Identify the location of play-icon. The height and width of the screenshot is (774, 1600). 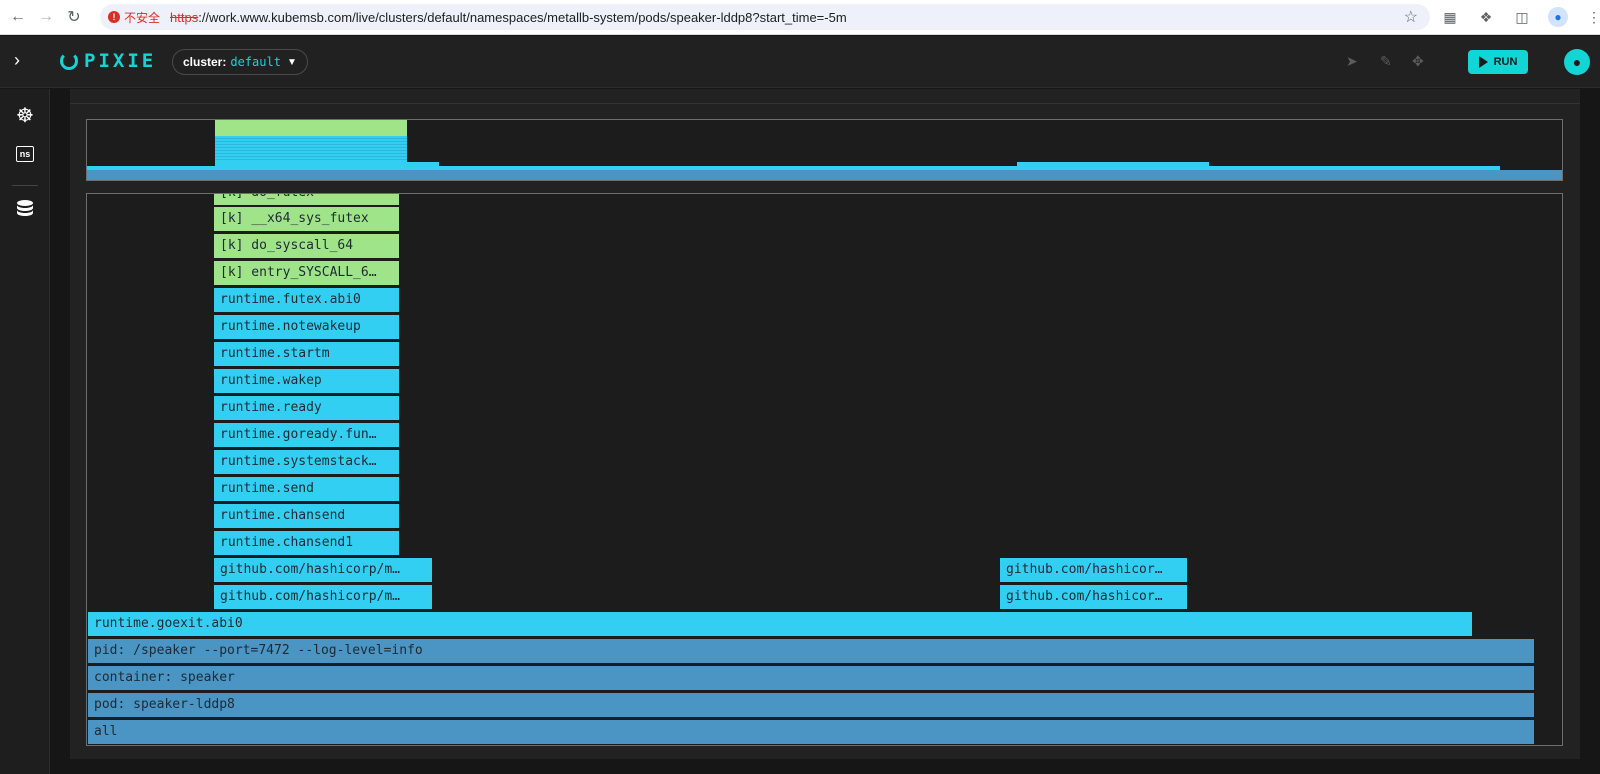
(1483, 62).